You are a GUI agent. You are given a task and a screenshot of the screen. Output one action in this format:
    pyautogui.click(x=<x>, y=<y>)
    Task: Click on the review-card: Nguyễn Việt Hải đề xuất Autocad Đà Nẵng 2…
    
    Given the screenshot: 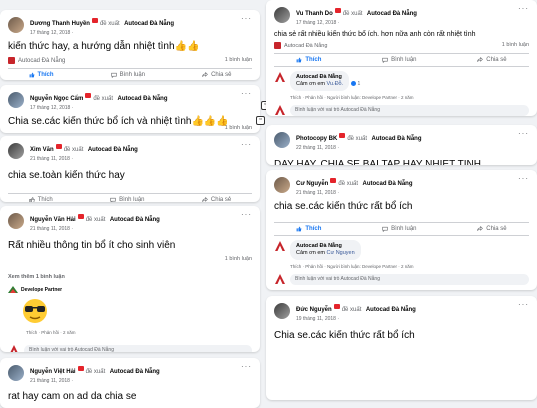 What is the action you would take?
    pyautogui.click(x=130, y=383)
    